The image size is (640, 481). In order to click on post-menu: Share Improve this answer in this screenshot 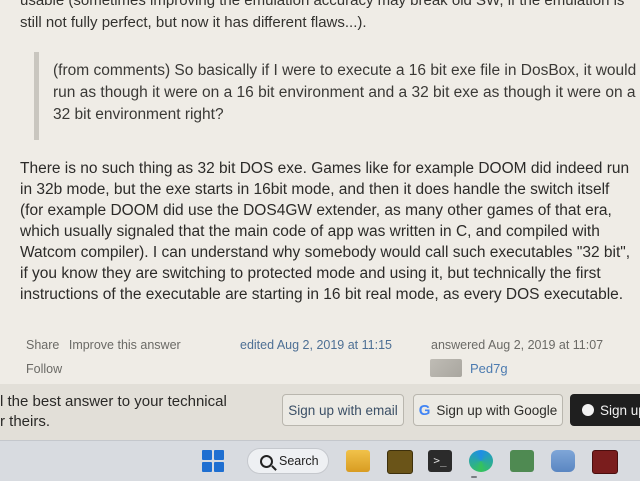, I will do `click(103, 345)`.